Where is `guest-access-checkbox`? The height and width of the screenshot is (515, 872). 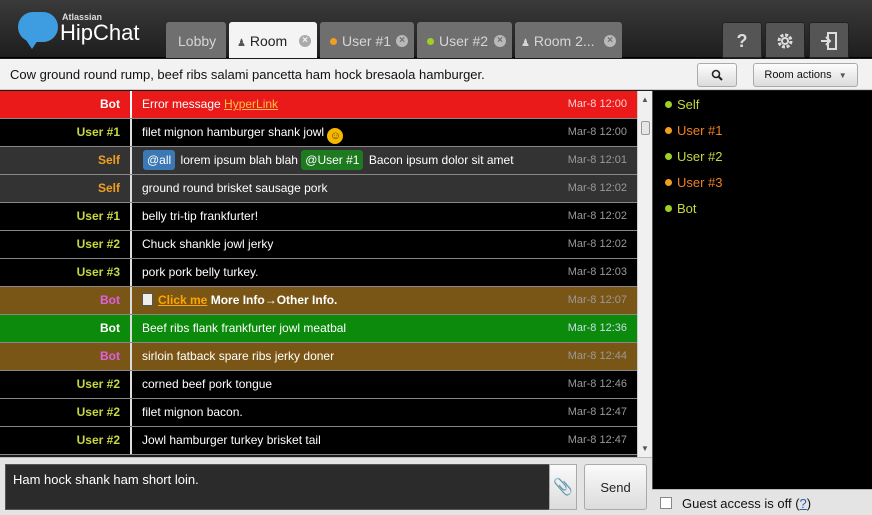
guest-access-checkbox is located at coordinates (666, 503).